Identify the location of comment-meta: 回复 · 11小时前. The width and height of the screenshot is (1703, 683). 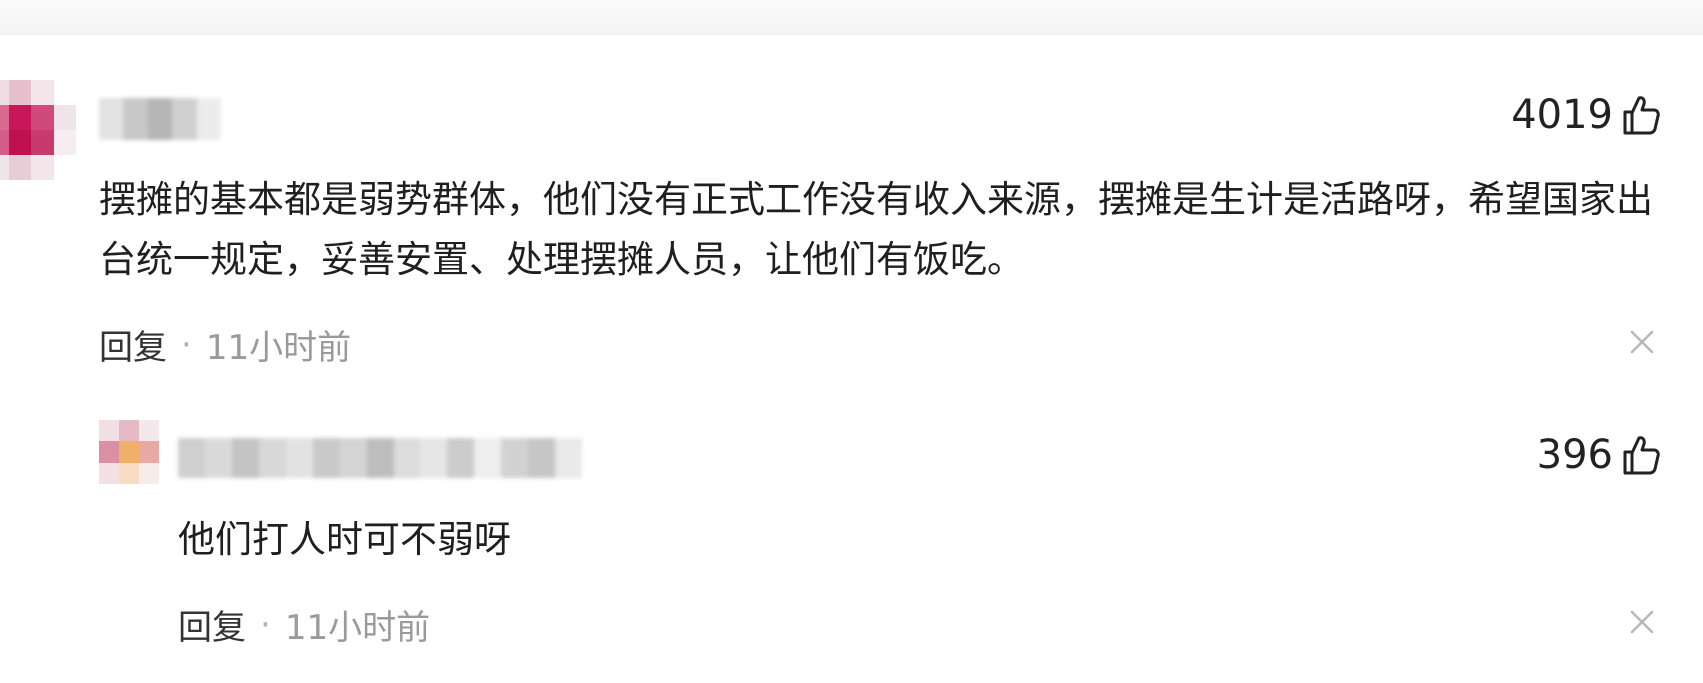
(225, 344).